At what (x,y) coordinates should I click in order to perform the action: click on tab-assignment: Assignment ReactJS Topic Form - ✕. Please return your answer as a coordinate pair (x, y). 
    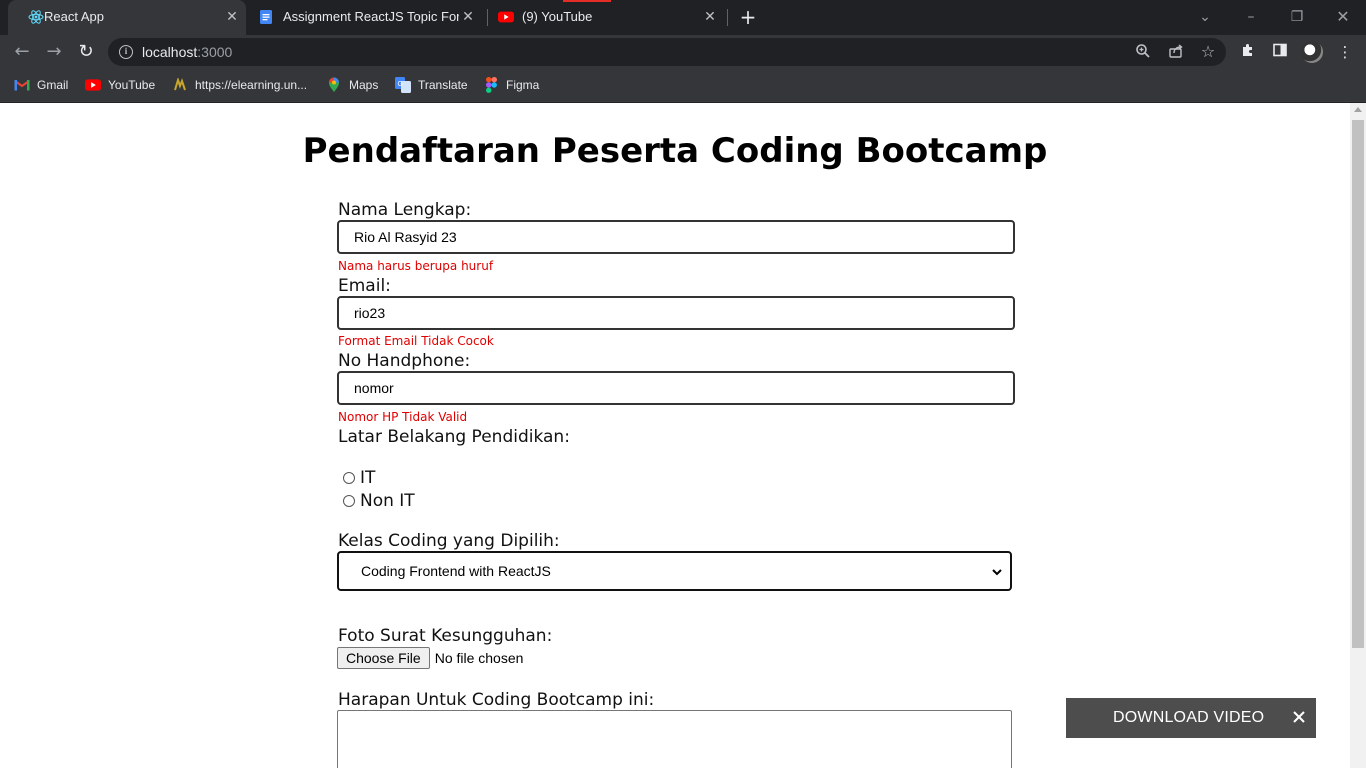
    Looking at the image, I should click on (367, 17).